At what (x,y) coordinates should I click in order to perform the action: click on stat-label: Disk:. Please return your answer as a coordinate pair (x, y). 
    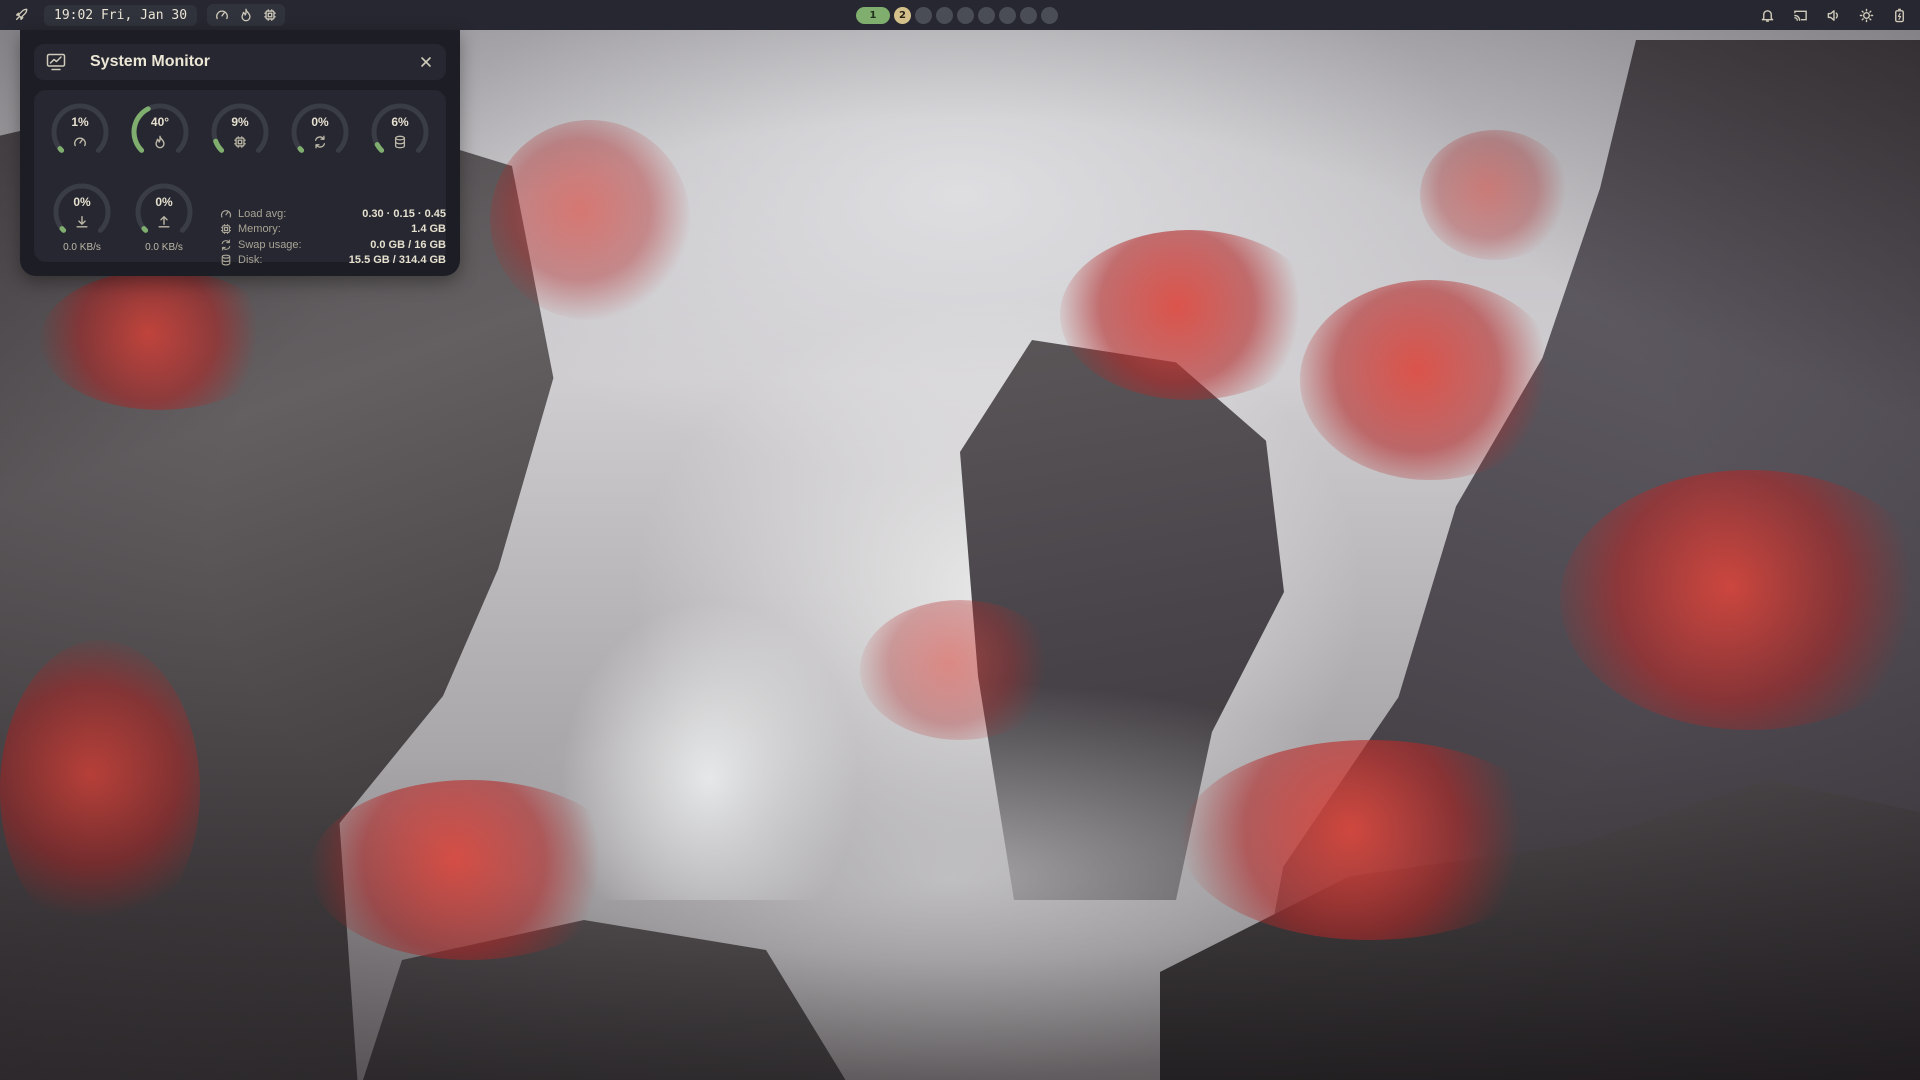
    Looking at the image, I should click on (250, 260).